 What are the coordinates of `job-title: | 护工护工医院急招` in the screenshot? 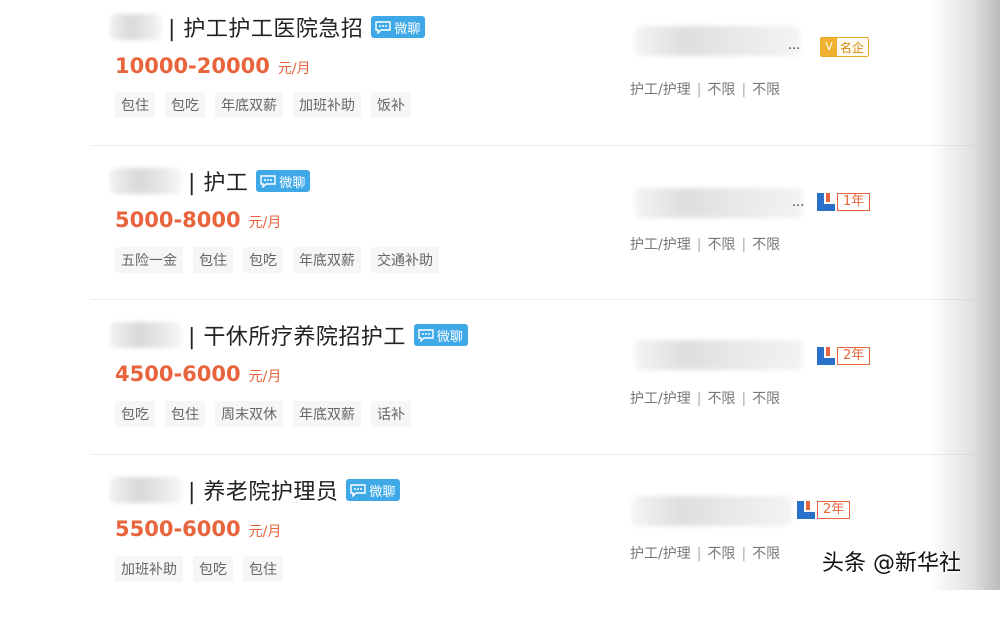 It's located at (265, 27).